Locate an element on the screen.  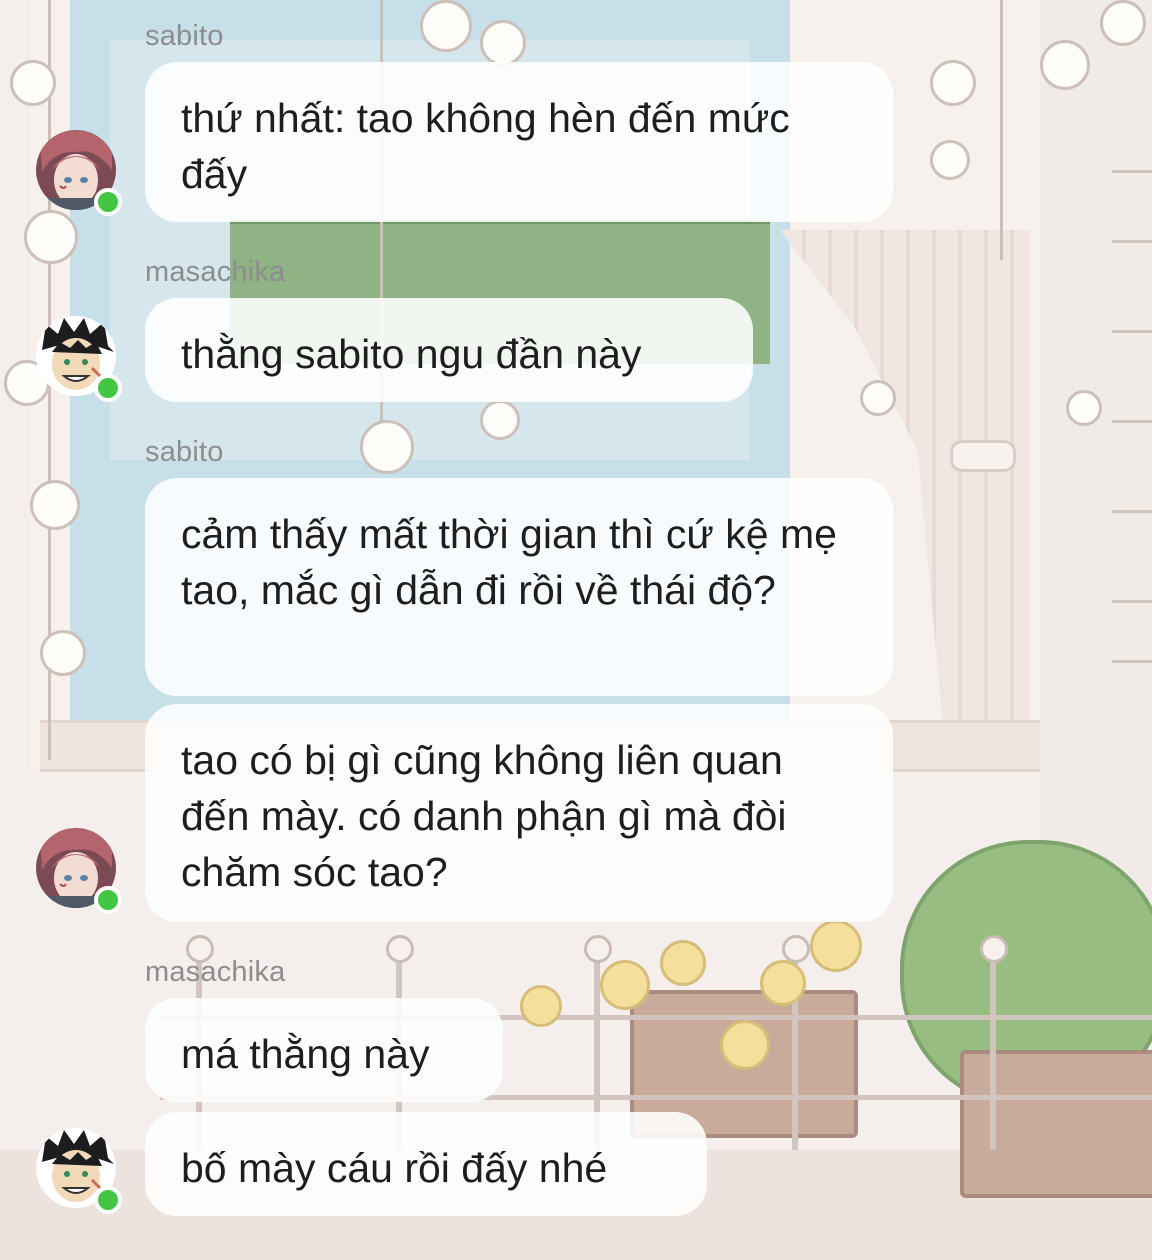
message-bubble: thứ nhất: tao không hèn đến mức đấy is located at coordinates (519, 142).